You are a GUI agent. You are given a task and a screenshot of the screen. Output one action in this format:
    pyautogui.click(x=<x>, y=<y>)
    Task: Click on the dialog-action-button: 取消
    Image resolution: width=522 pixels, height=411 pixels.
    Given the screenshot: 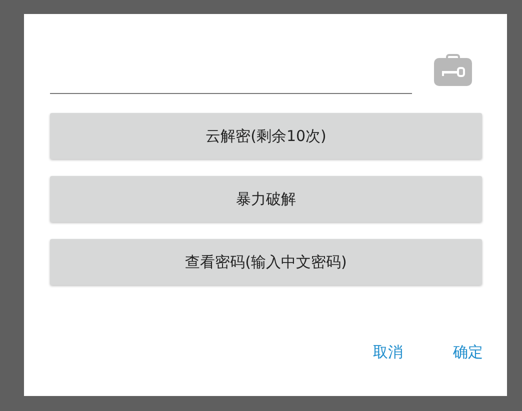 What is the action you would take?
    pyautogui.click(x=388, y=352)
    